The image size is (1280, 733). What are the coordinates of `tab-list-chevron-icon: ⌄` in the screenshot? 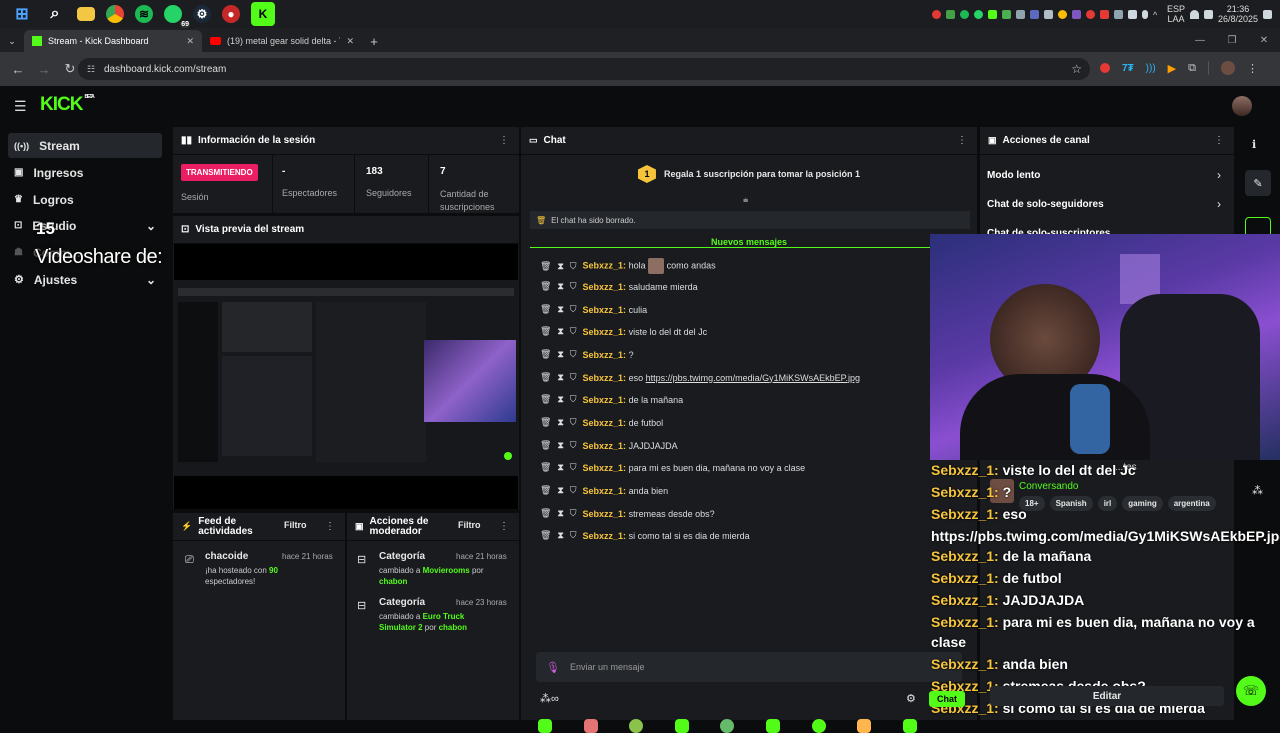 It's located at (12, 41).